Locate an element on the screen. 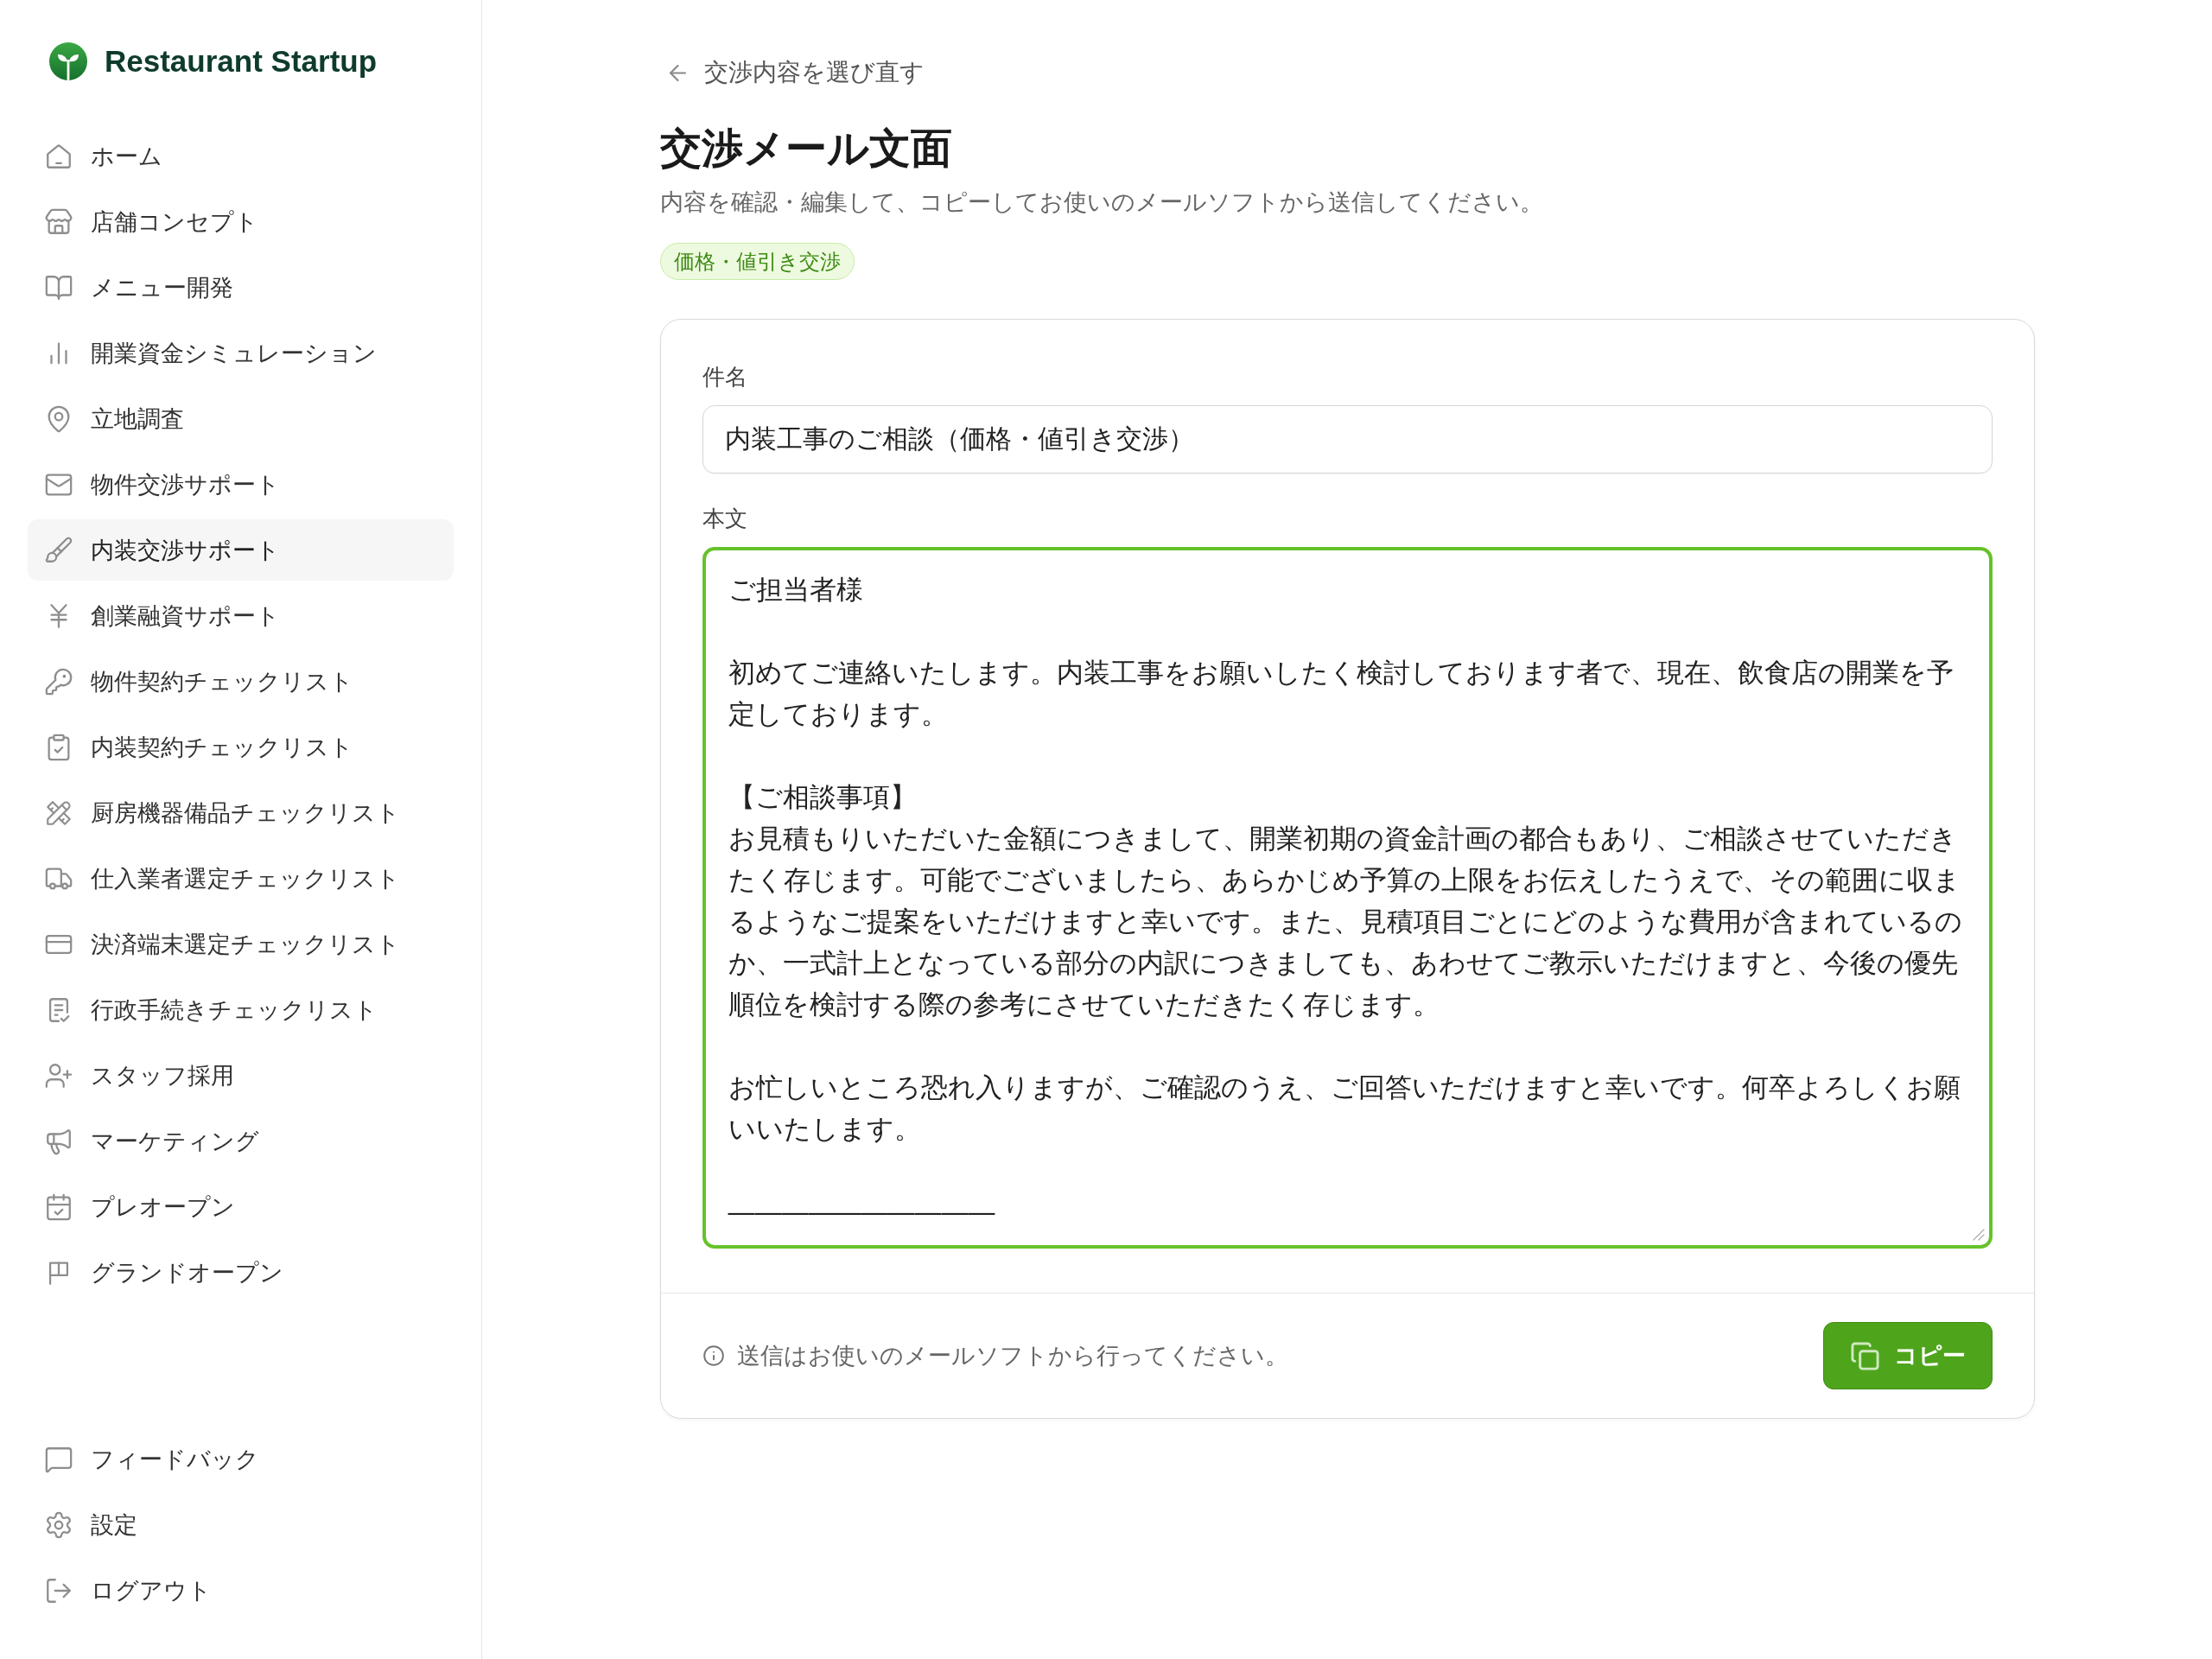 The width and height of the screenshot is (2212, 1659). subject-input: 内装工事のご相談（価格・値引き交渉） is located at coordinates (1347, 439).